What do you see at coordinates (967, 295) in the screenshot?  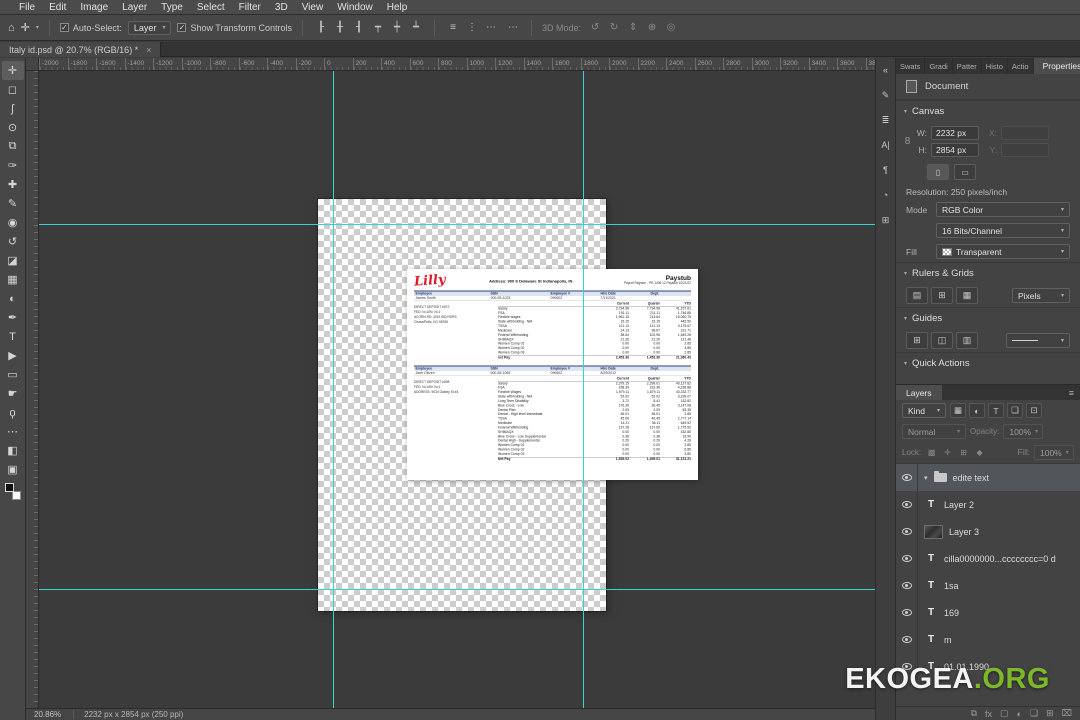 I see `snap-toggle-icon: ▦` at bounding box center [967, 295].